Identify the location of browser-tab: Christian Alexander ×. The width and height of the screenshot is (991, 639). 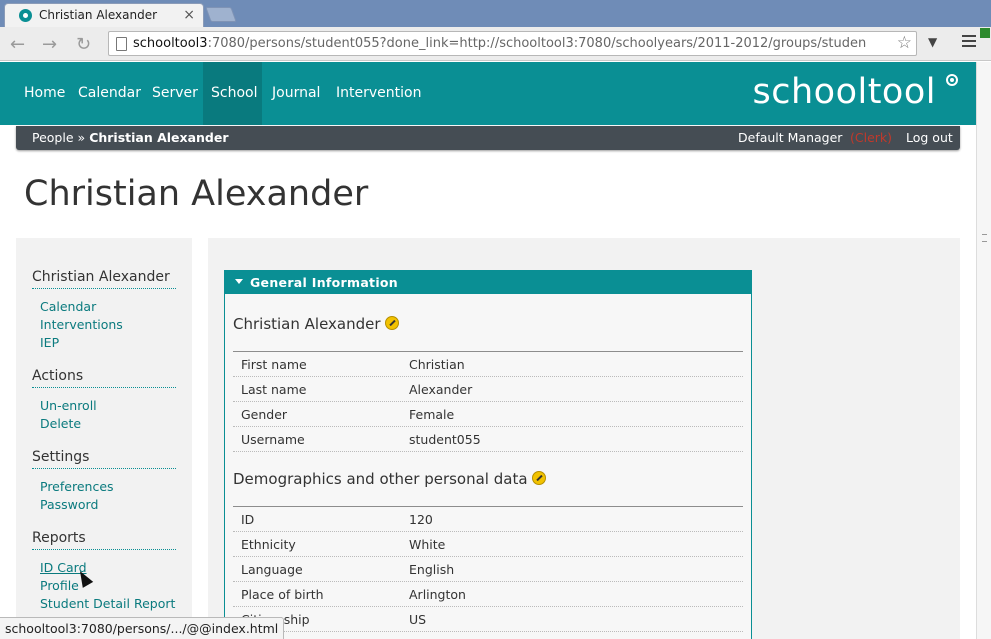
(104, 15).